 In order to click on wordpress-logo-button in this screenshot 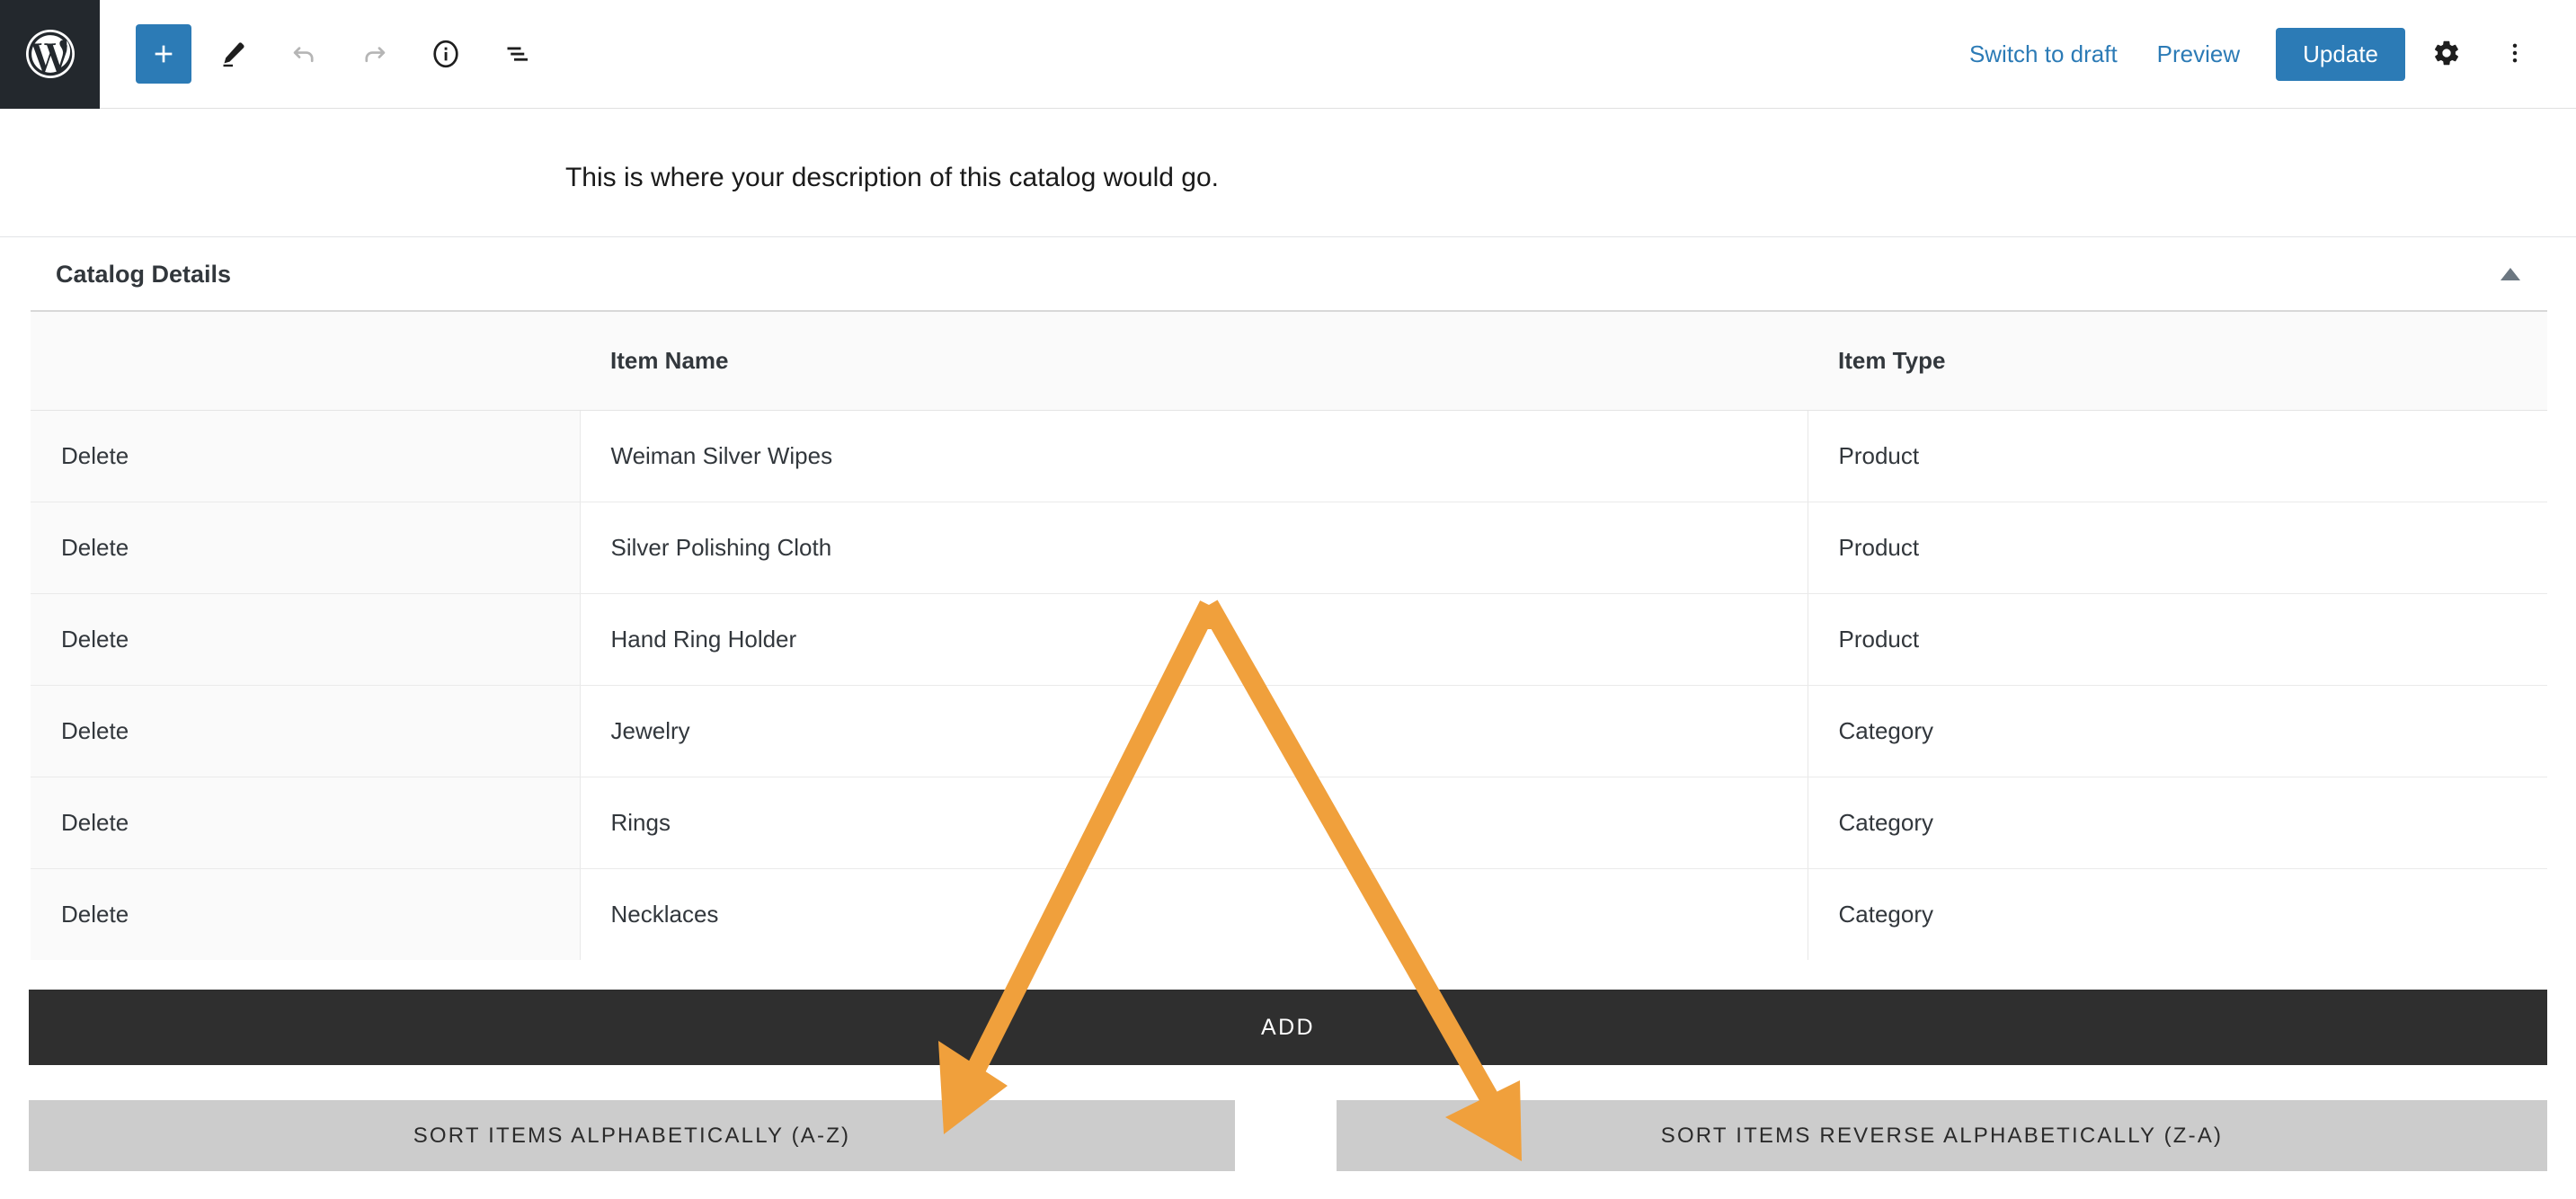, I will do `click(50, 54)`.